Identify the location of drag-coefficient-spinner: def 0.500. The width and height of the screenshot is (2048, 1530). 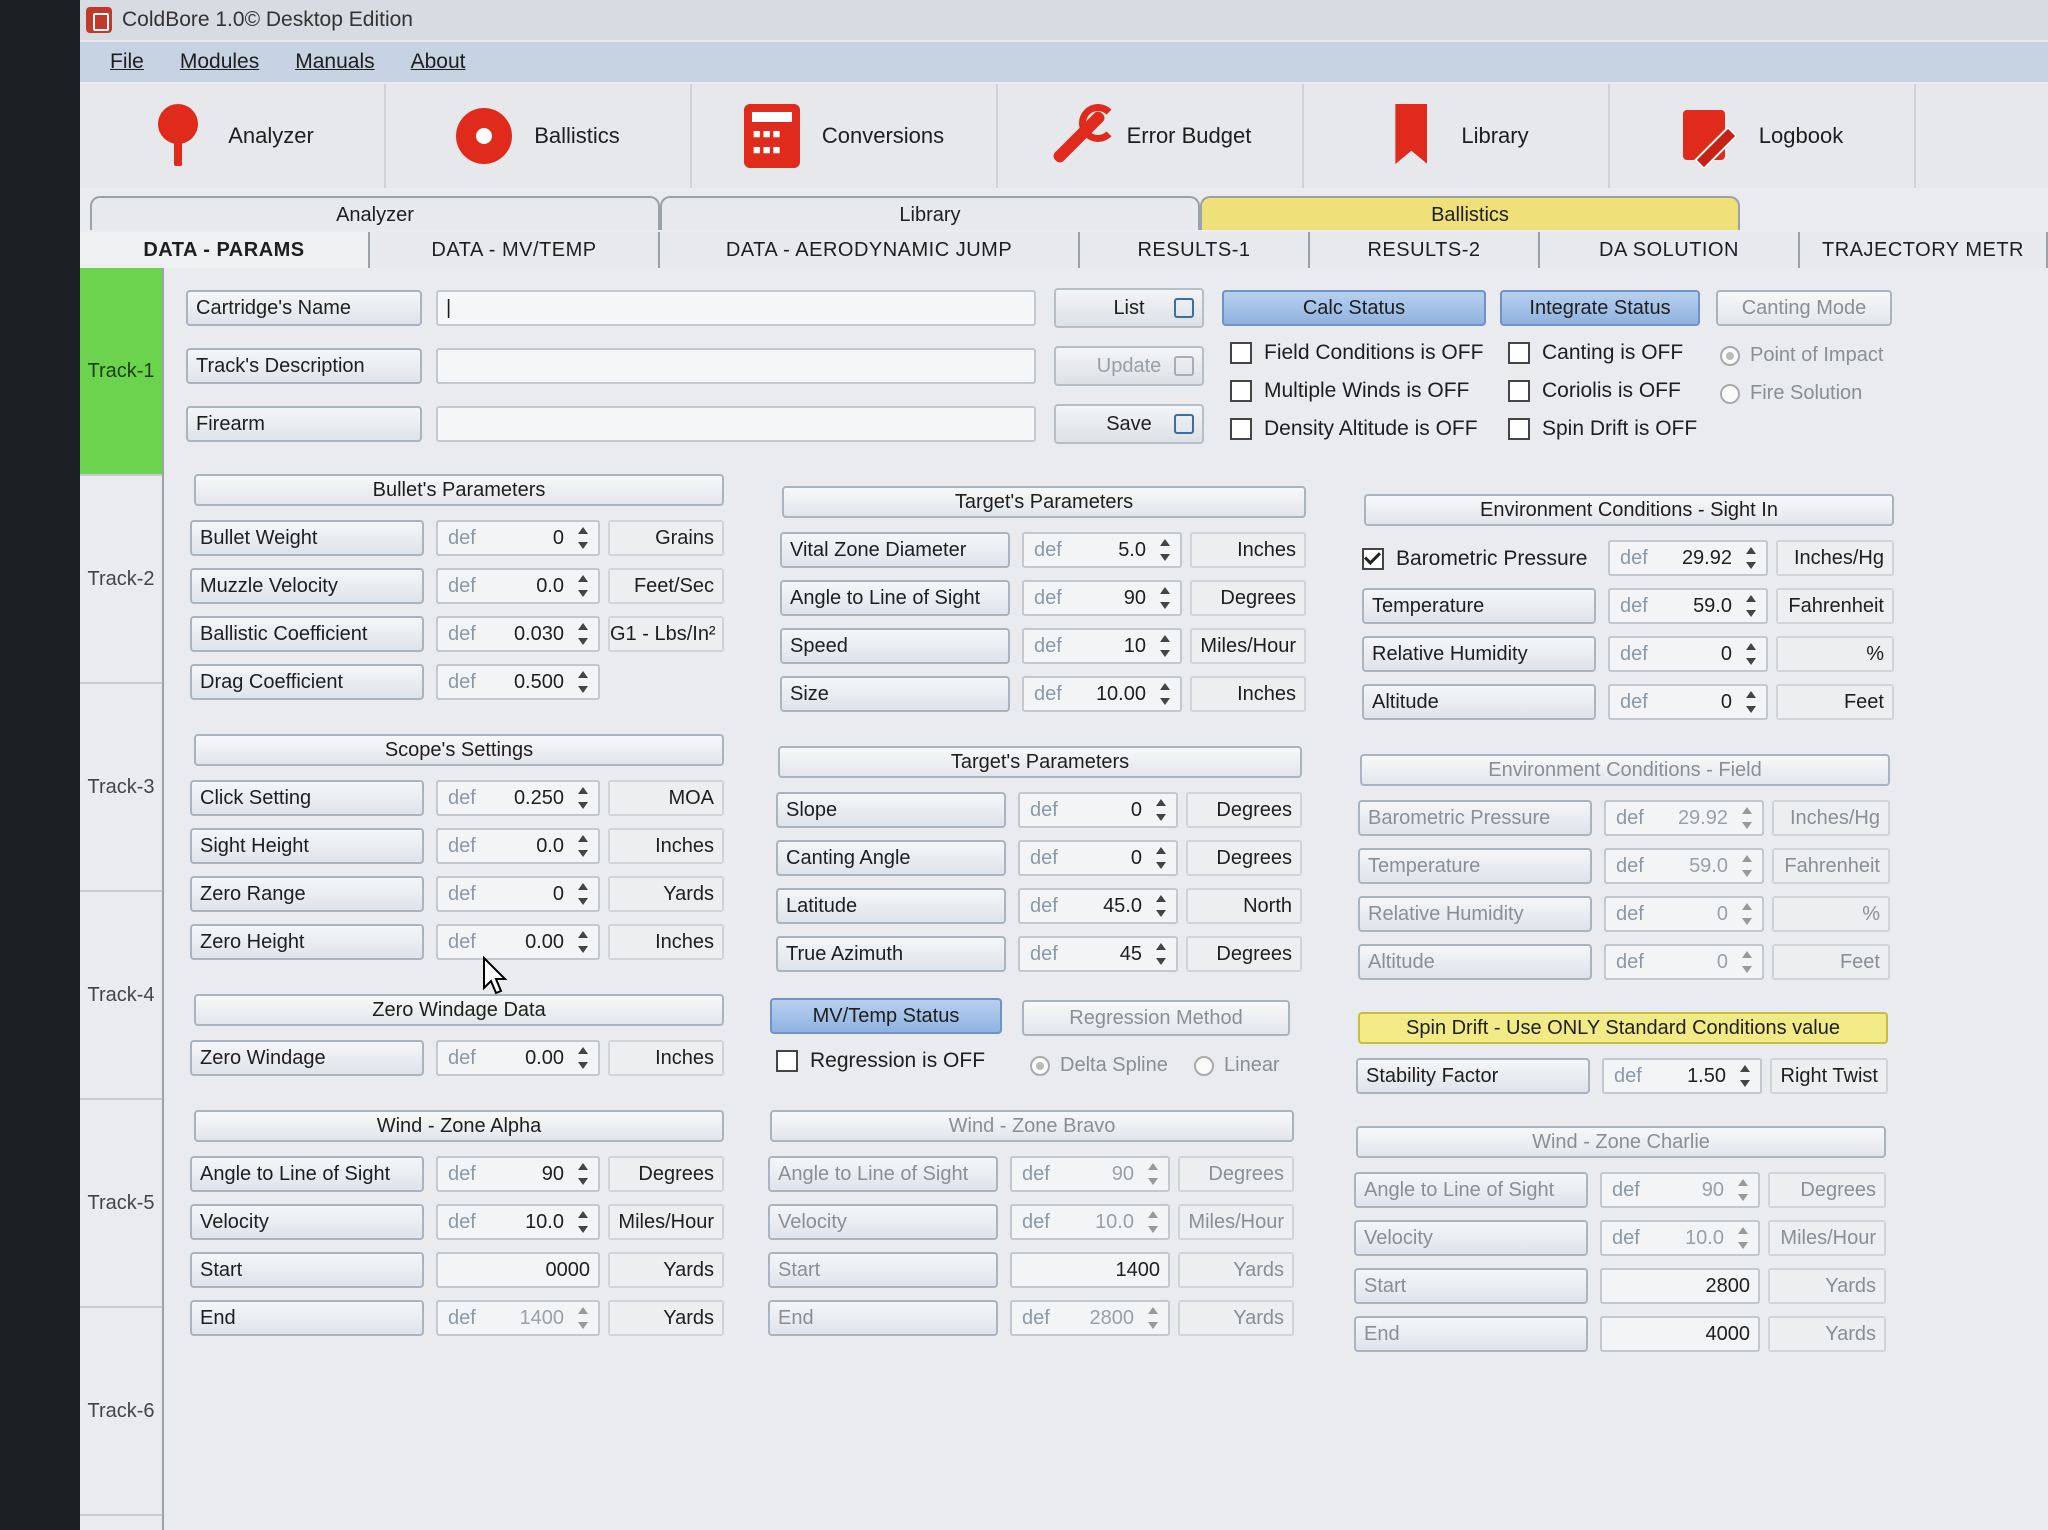
(518, 682).